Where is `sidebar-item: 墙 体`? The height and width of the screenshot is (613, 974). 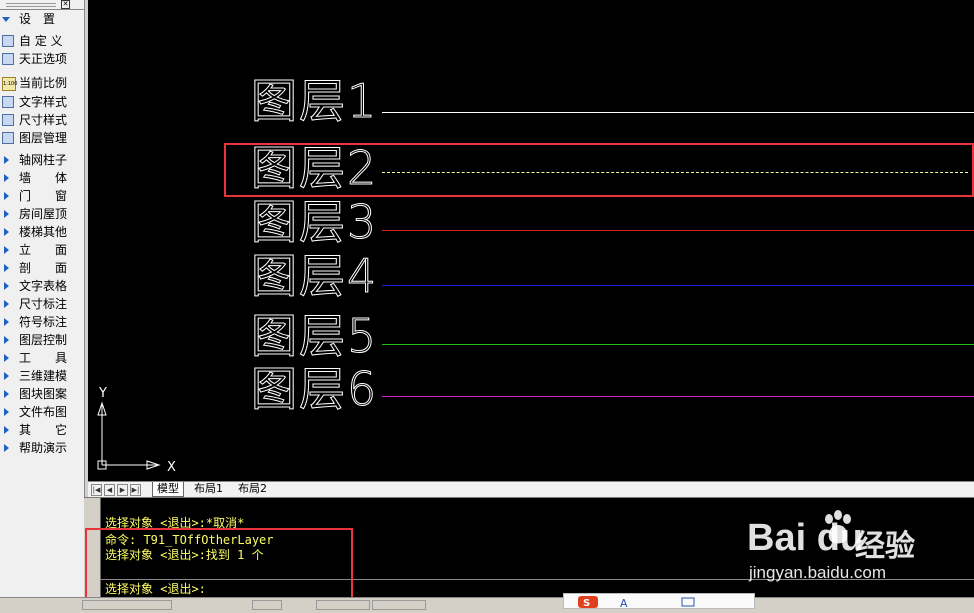
sidebar-item: 墙 体 is located at coordinates (42, 178).